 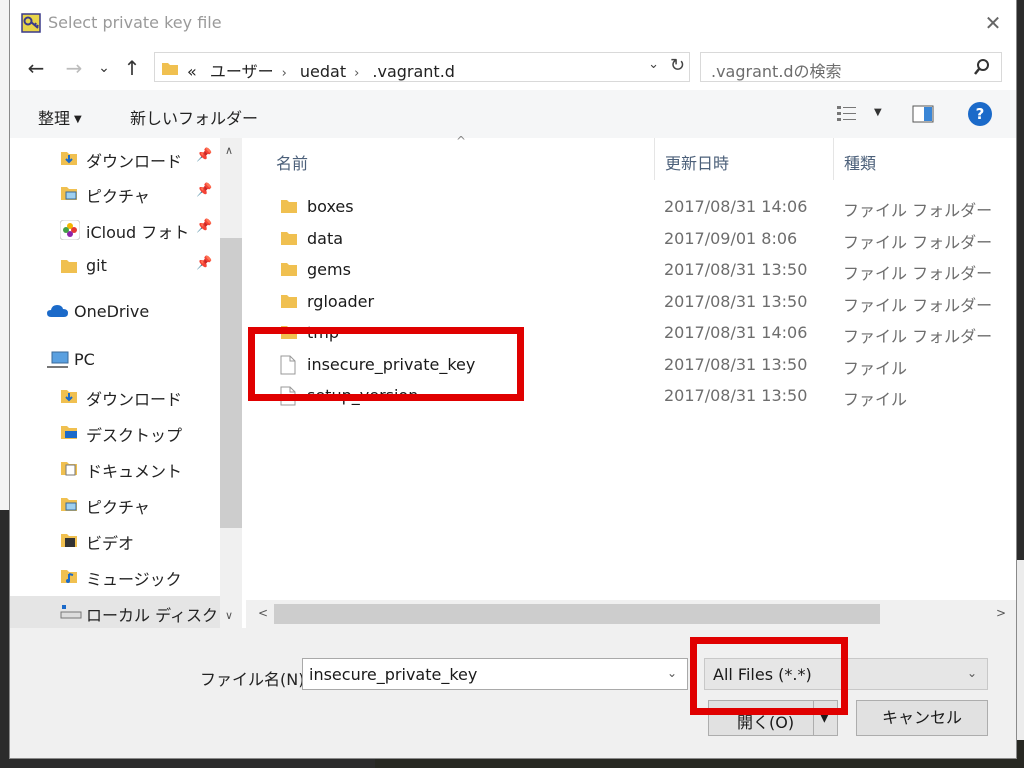 I want to click on download-folder-icon, so click(x=69, y=396).